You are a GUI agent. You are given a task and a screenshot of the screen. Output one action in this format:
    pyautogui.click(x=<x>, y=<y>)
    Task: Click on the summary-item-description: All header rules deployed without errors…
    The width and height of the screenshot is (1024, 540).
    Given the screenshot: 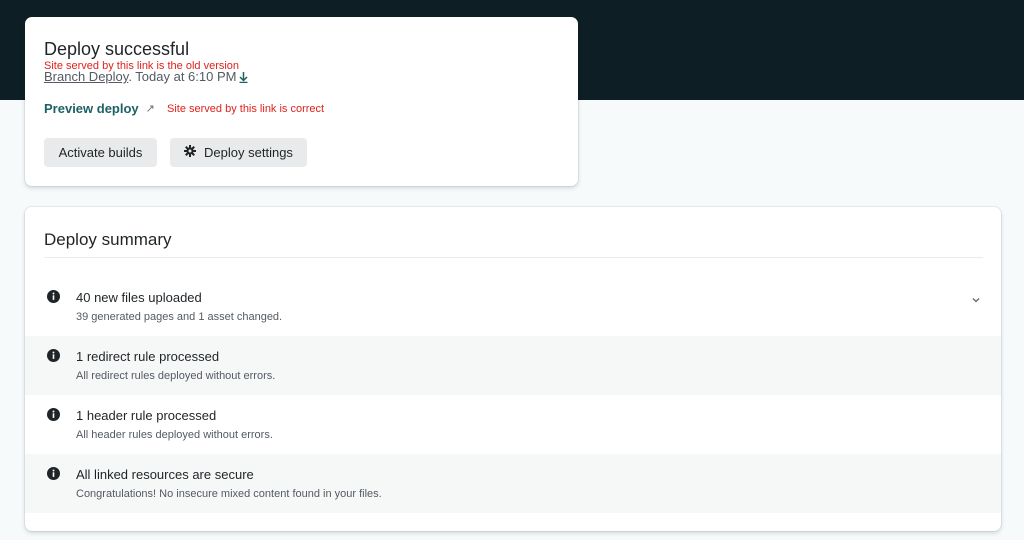 What is the action you would take?
    pyautogui.click(x=174, y=435)
    